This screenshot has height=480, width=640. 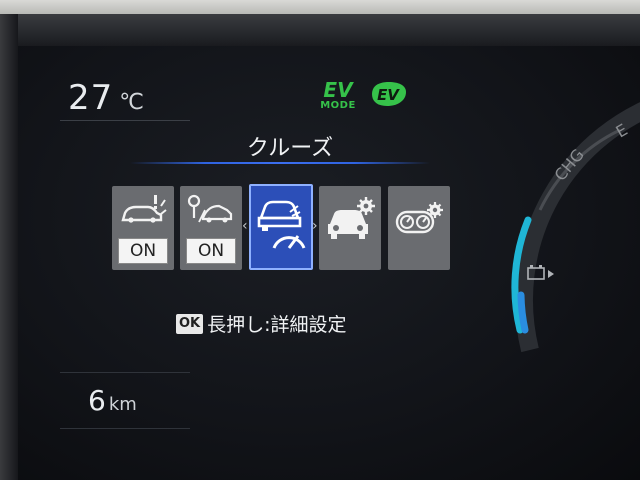 What do you see at coordinates (125, 120) in the screenshot?
I see `divider-top` at bounding box center [125, 120].